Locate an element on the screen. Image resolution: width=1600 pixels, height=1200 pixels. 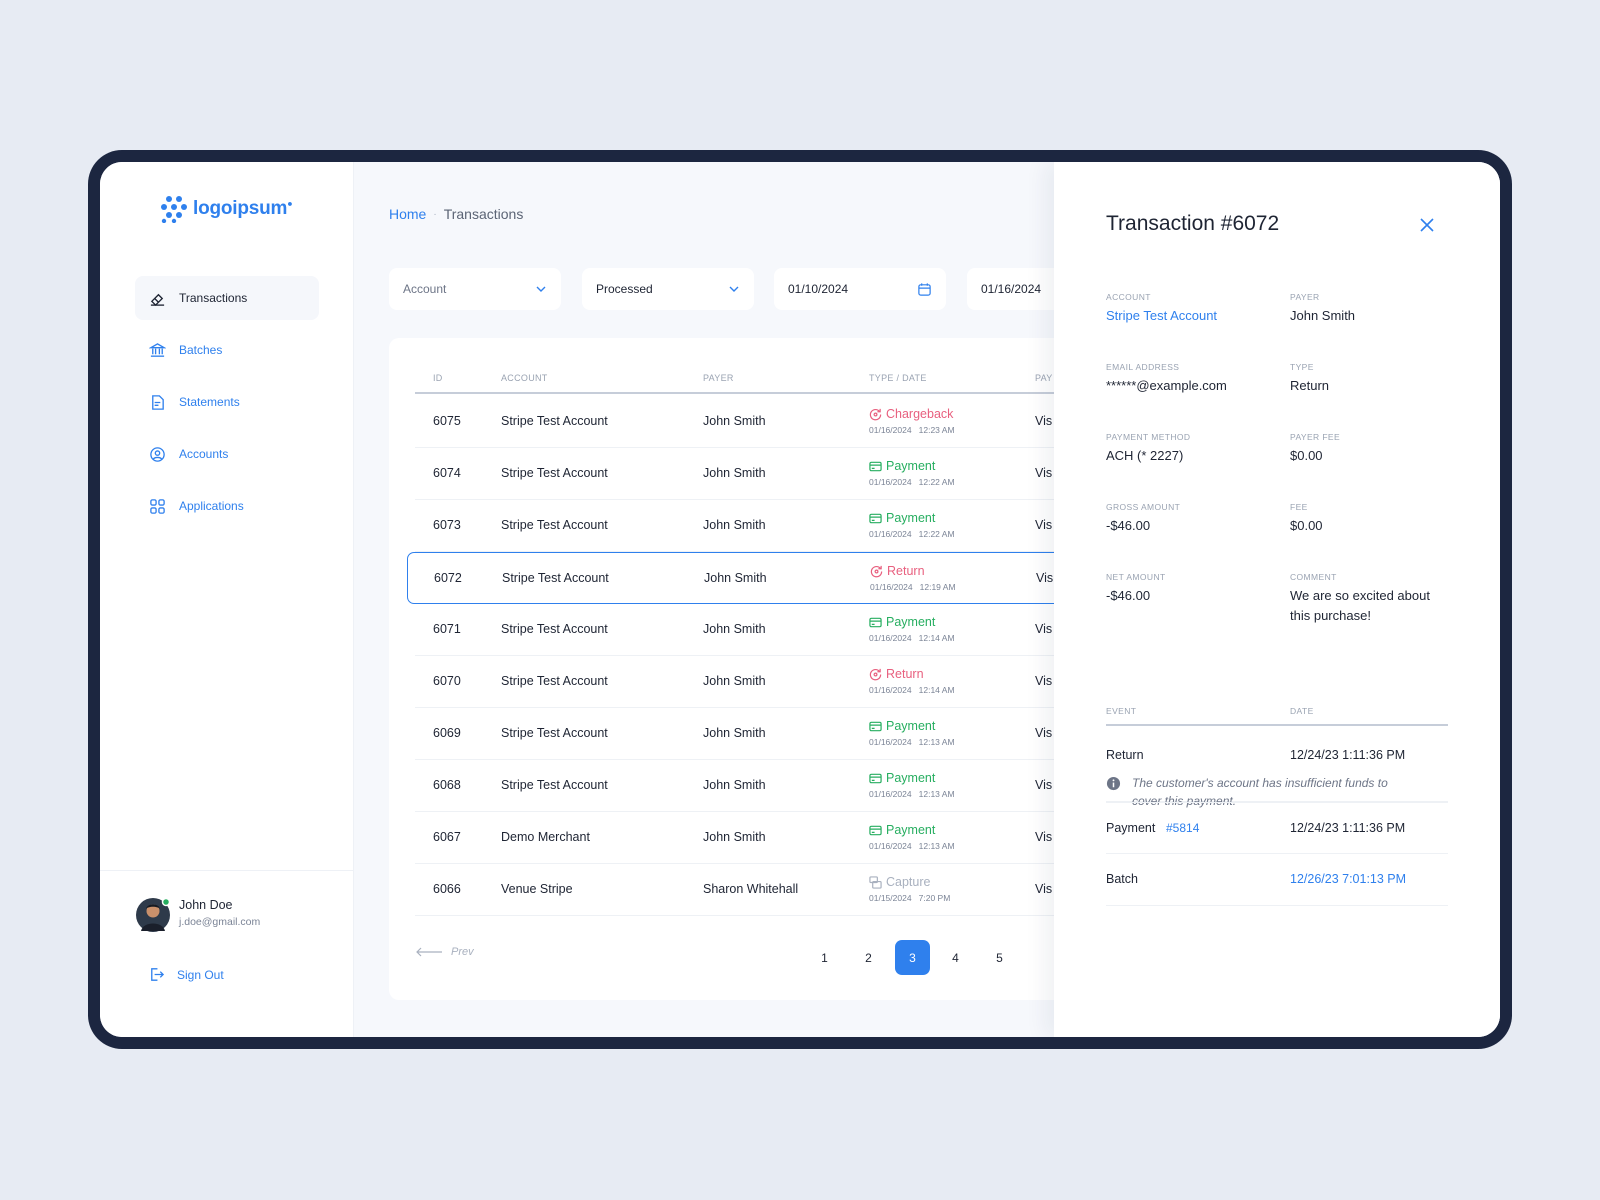
sidebar-item-label: Transactions is located at coordinates (213, 298).